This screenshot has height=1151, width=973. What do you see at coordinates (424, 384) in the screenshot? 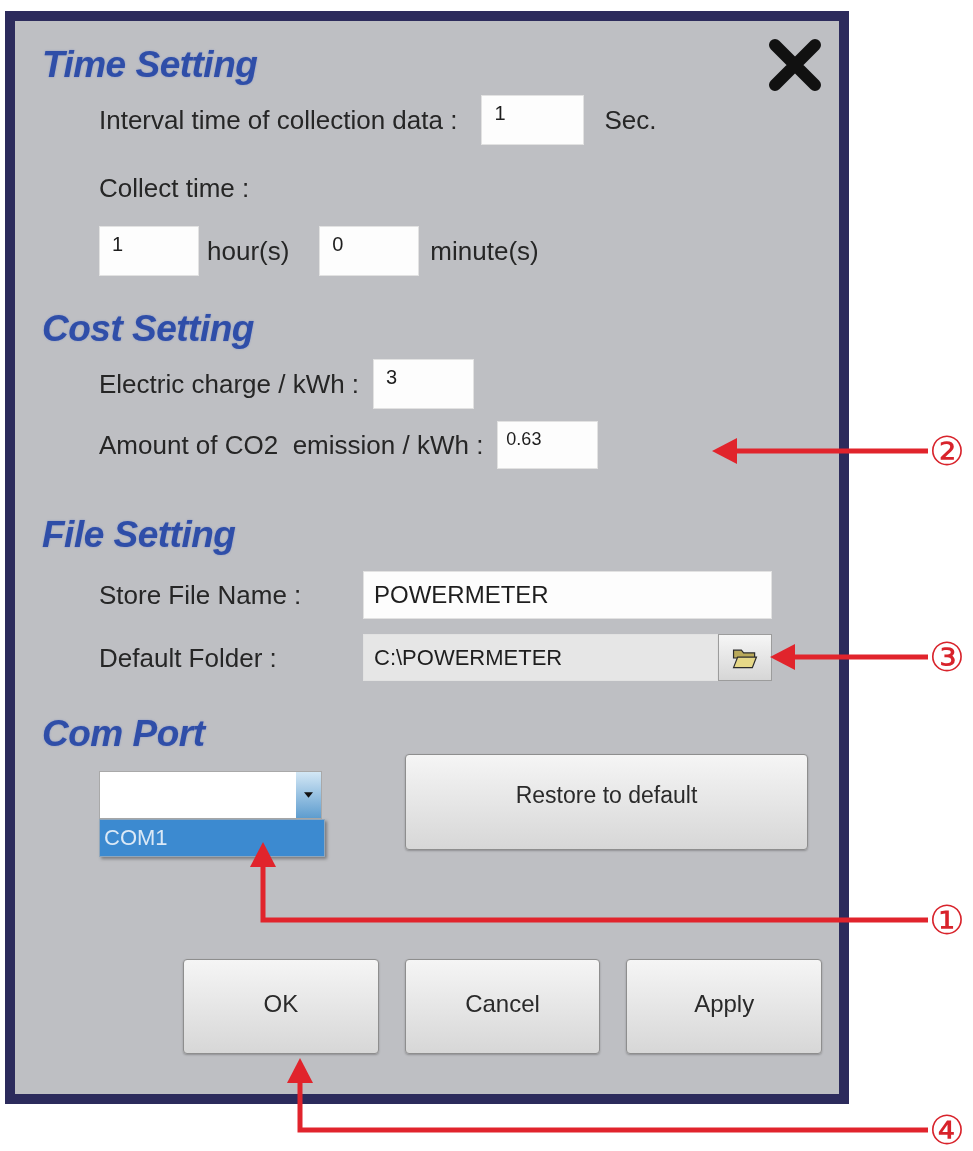
I see `number-input: 3` at bounding box center [424, 384].